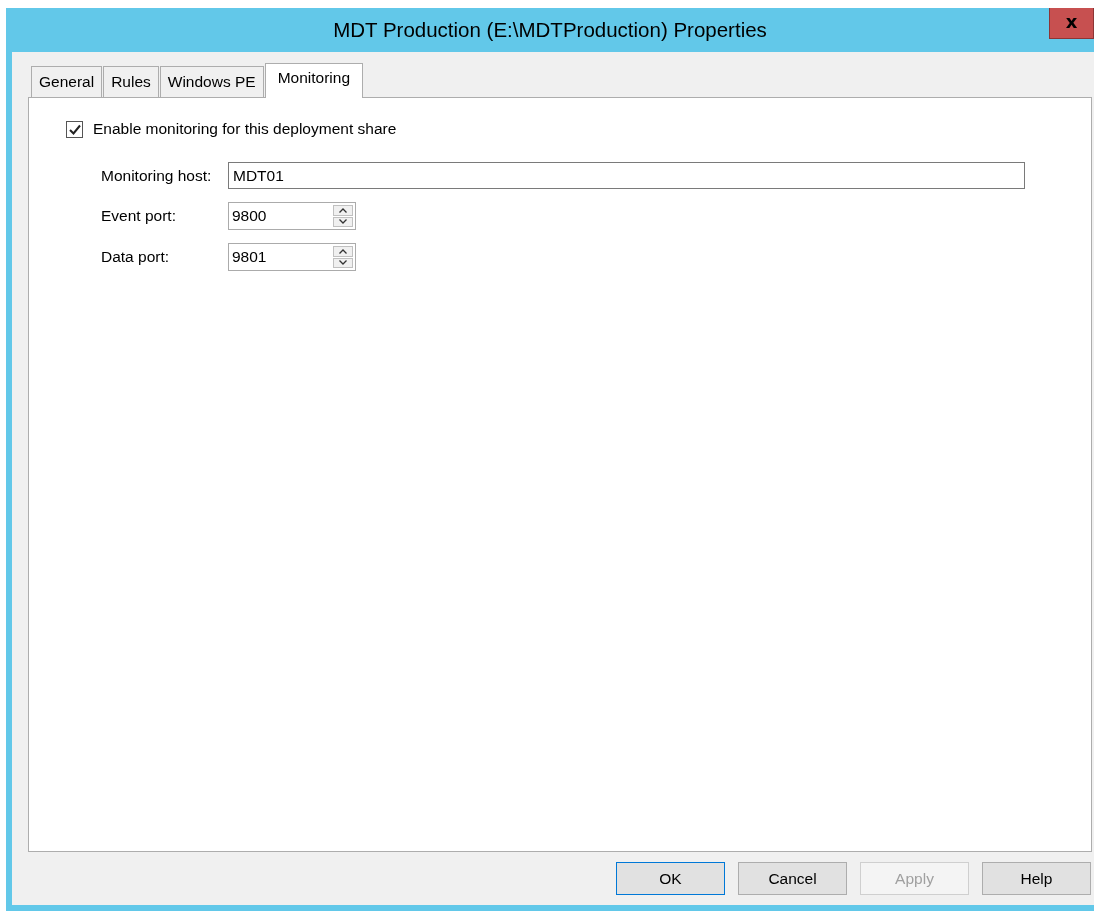 The height and width of the screenshot is (911, 1094). Describe the element at coordinates (157, 175) in the screenshot. I see `field-label: Monitoring host:` at that location.